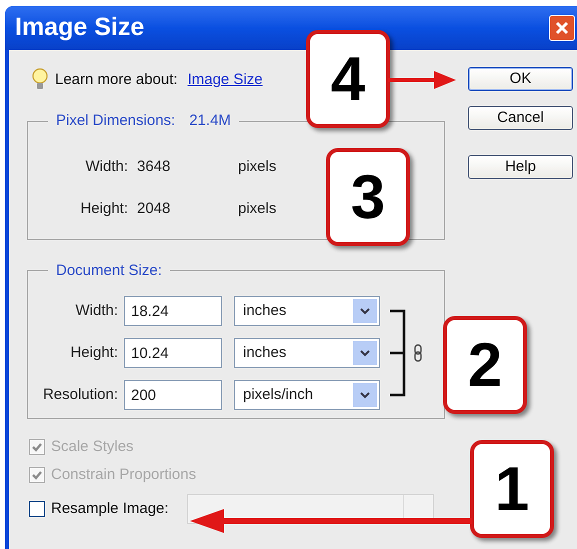  Describe the element at coordinates (210, 121) in the screenshot. I see `file-size: 21.4M` at that location.